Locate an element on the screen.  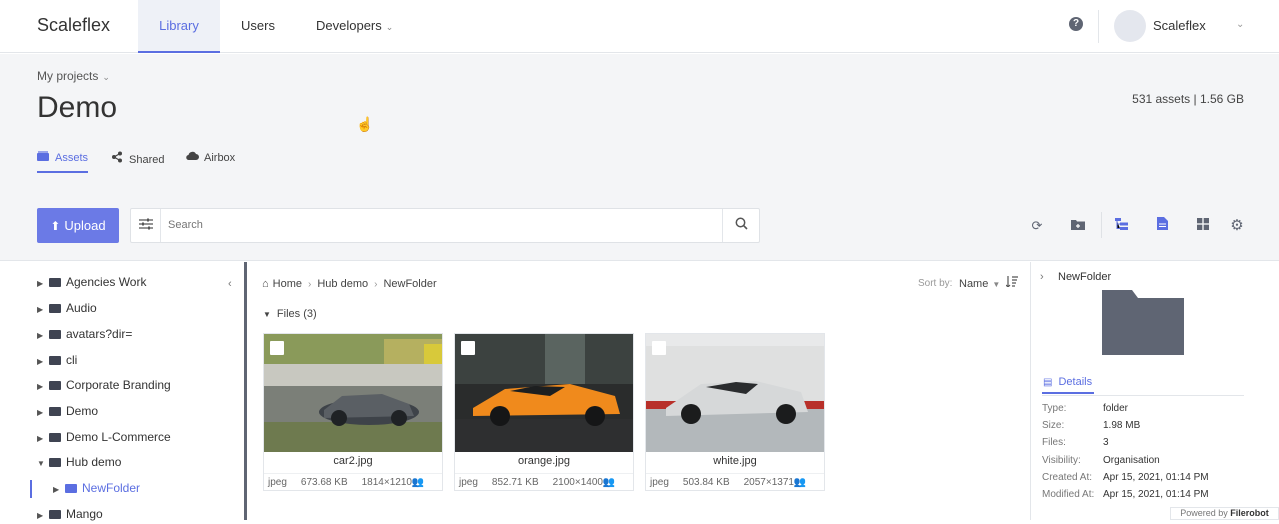
divider is located at coordinates (1098, 26).